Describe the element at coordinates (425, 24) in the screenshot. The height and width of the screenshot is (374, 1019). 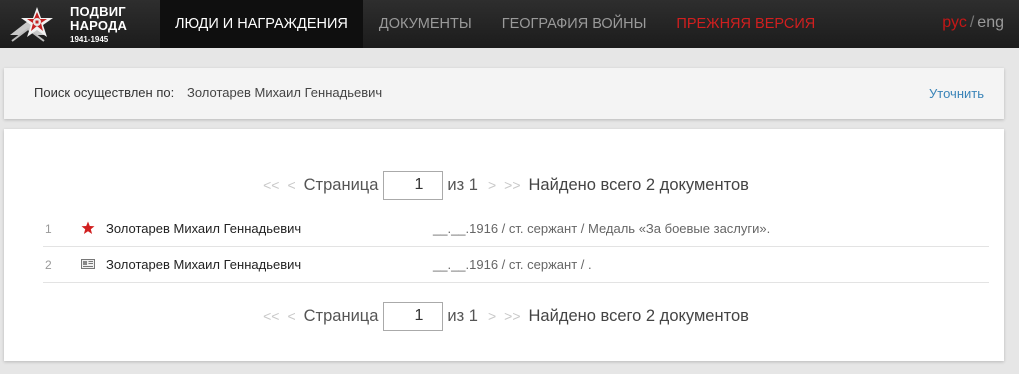
I see `nav-documents: ДОКУМЕНТЫ` at that location.